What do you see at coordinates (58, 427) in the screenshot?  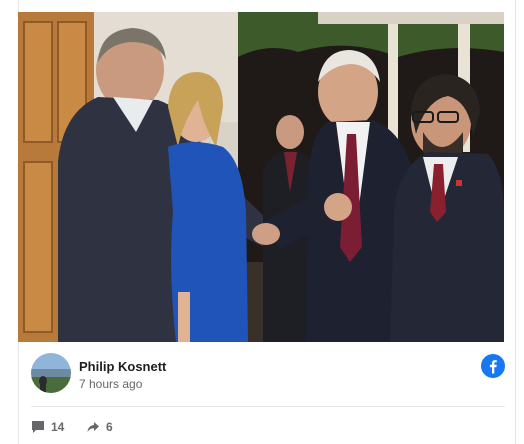 I see `comments-count: 14` at bounding box center [58, 427].